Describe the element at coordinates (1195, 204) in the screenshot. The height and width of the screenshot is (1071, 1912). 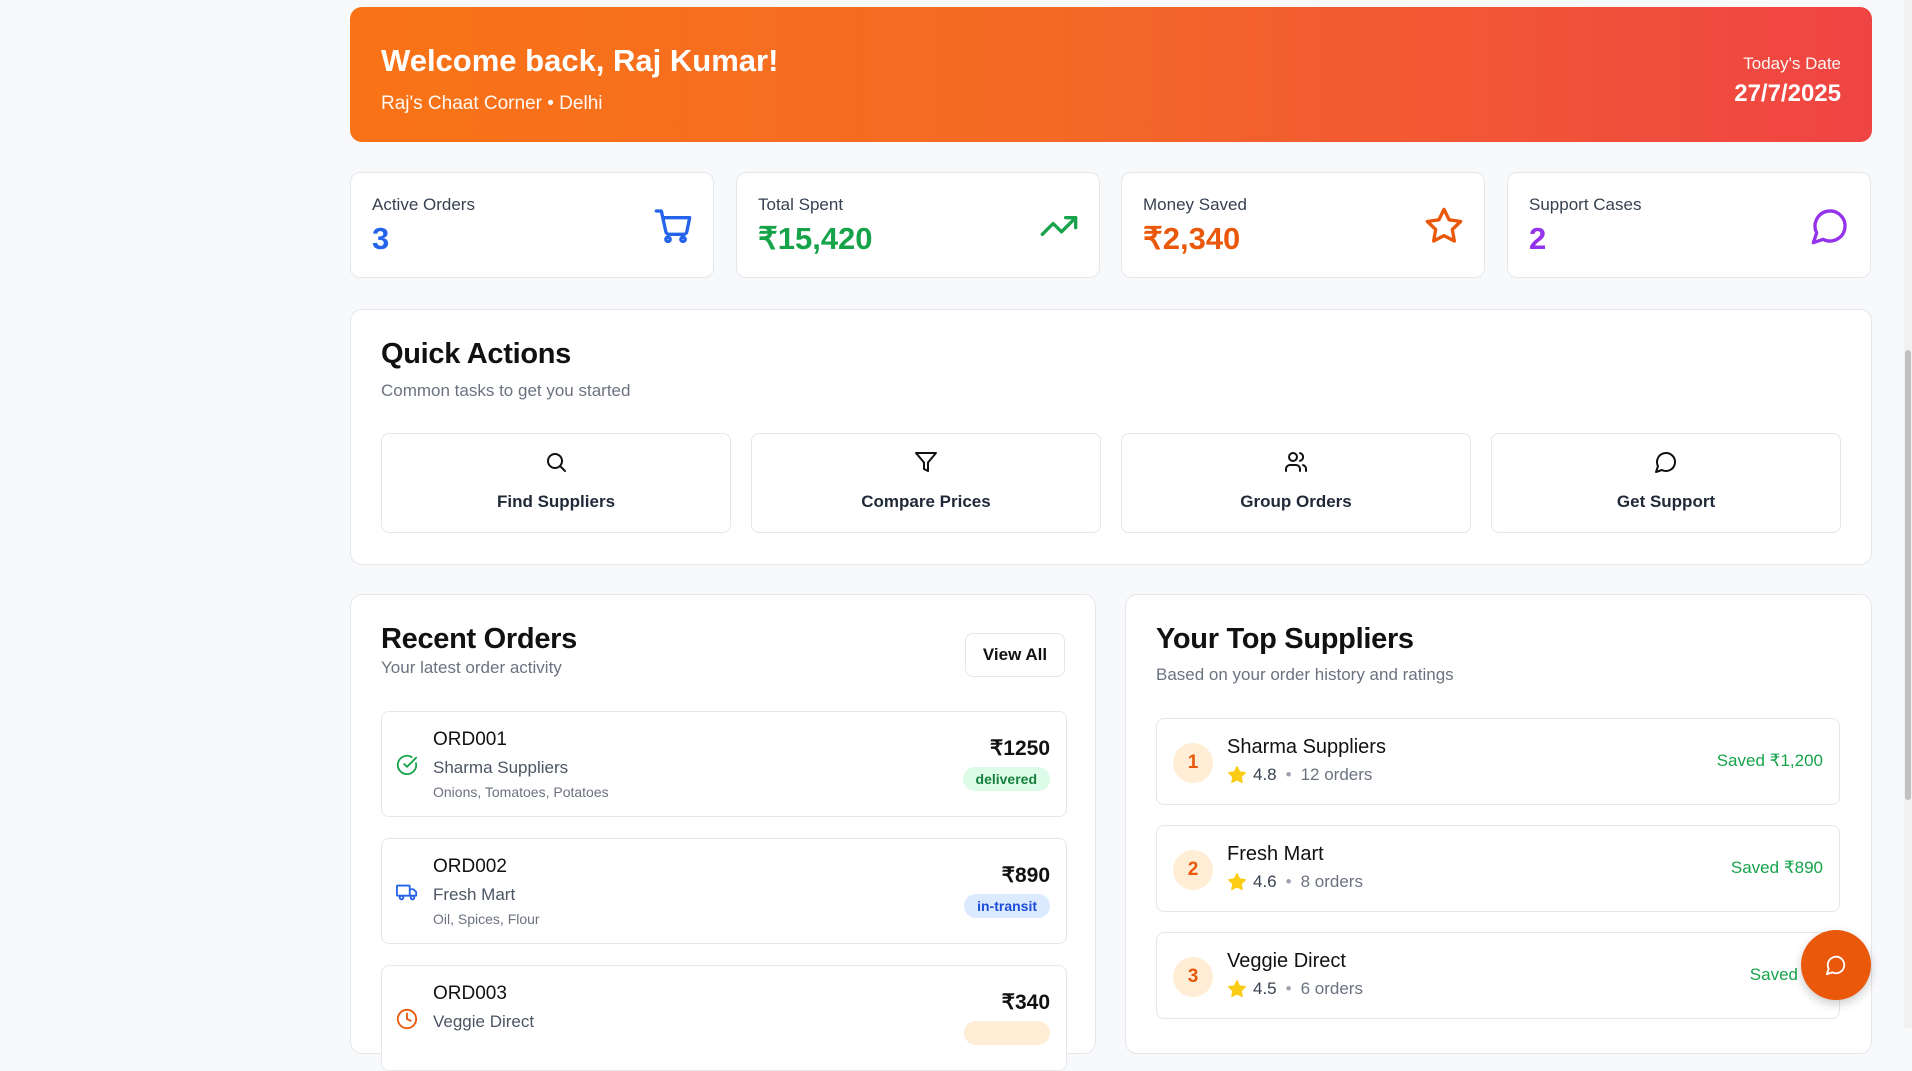
I see `stat-label: Money Saved` at that location.